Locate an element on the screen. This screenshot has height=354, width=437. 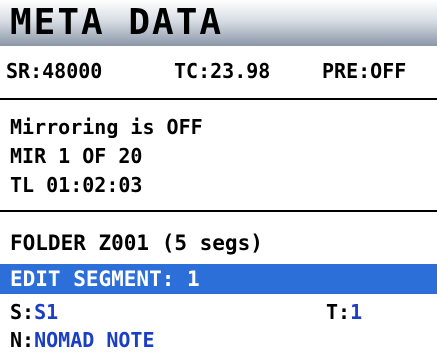
take-field: T:1 is located at coordinates (344, 312).